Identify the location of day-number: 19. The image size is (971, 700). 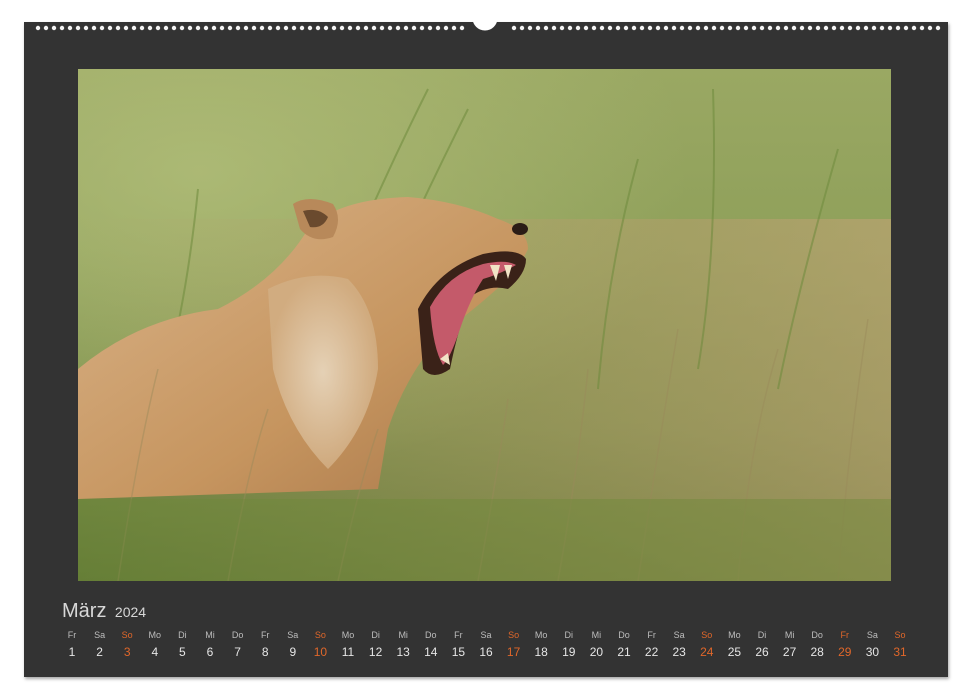
(569, 652).